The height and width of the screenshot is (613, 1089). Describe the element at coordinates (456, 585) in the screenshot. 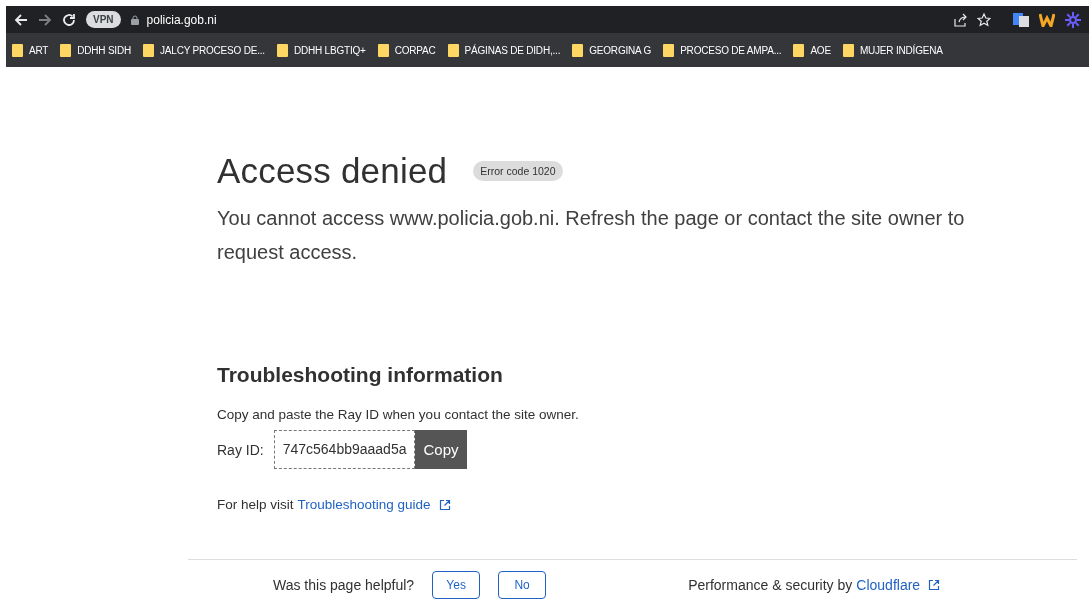

I see `feedback-button: Yes` at that location.